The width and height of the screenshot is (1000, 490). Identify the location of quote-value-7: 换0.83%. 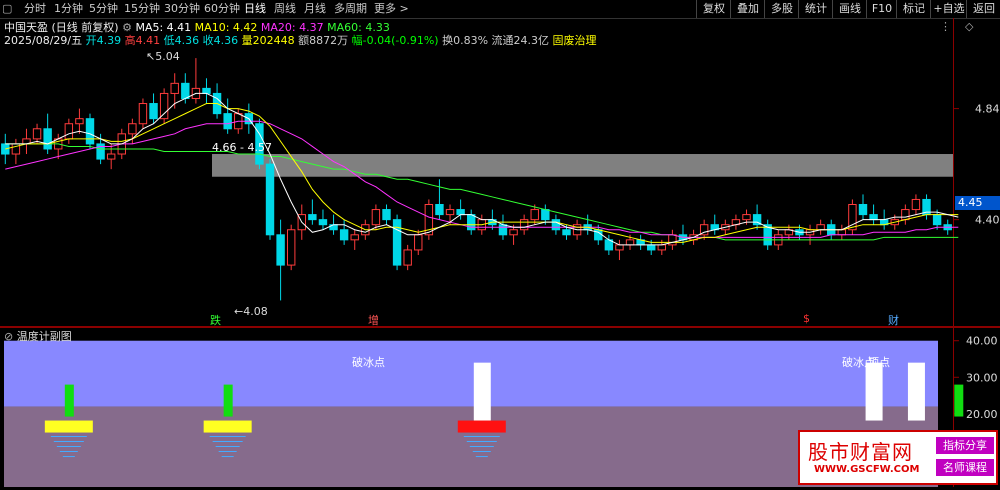
(463, 40).